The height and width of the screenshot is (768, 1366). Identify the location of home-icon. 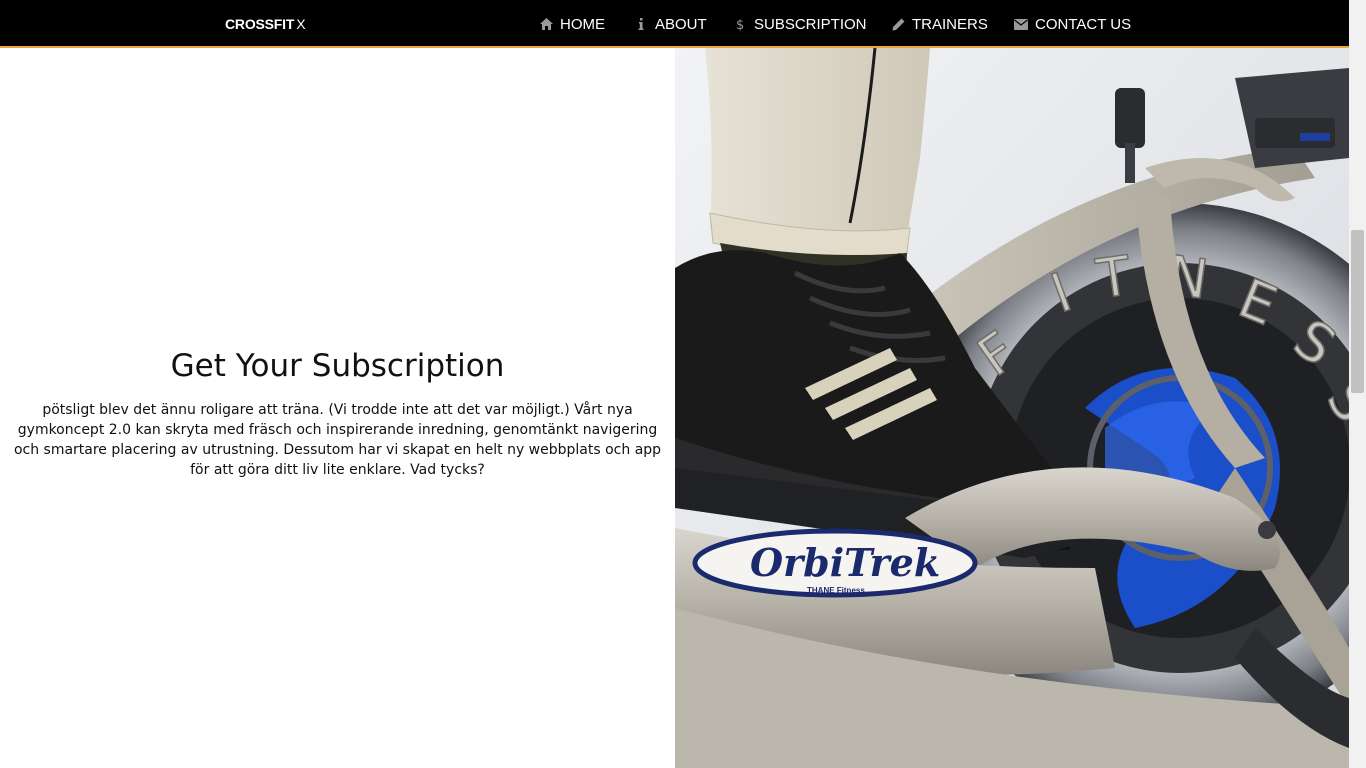
(546, 24).